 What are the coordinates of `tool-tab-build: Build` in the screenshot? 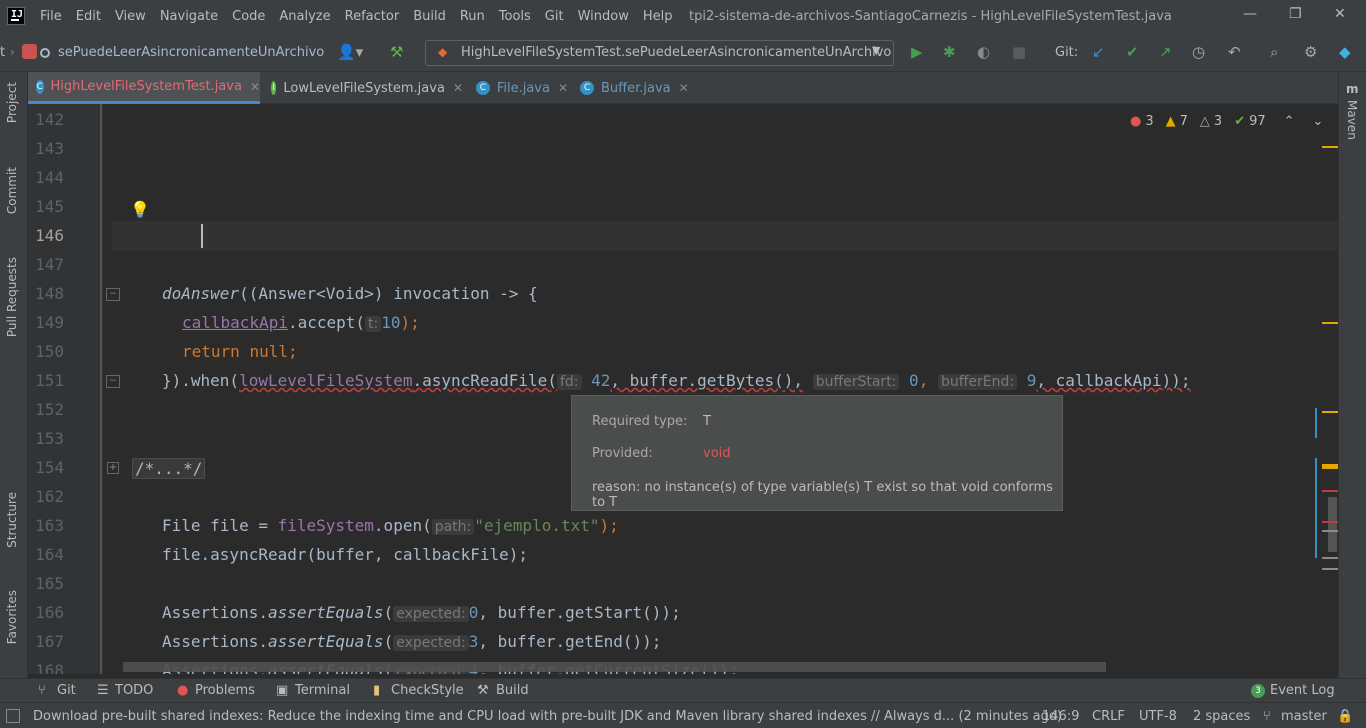 It's located at (512, 690).